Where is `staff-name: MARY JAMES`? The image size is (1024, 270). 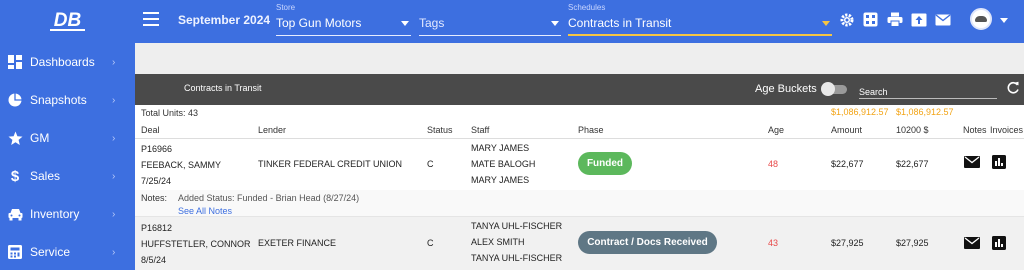 staff-name: MARY JAMES is located at coordinates (500, 148).